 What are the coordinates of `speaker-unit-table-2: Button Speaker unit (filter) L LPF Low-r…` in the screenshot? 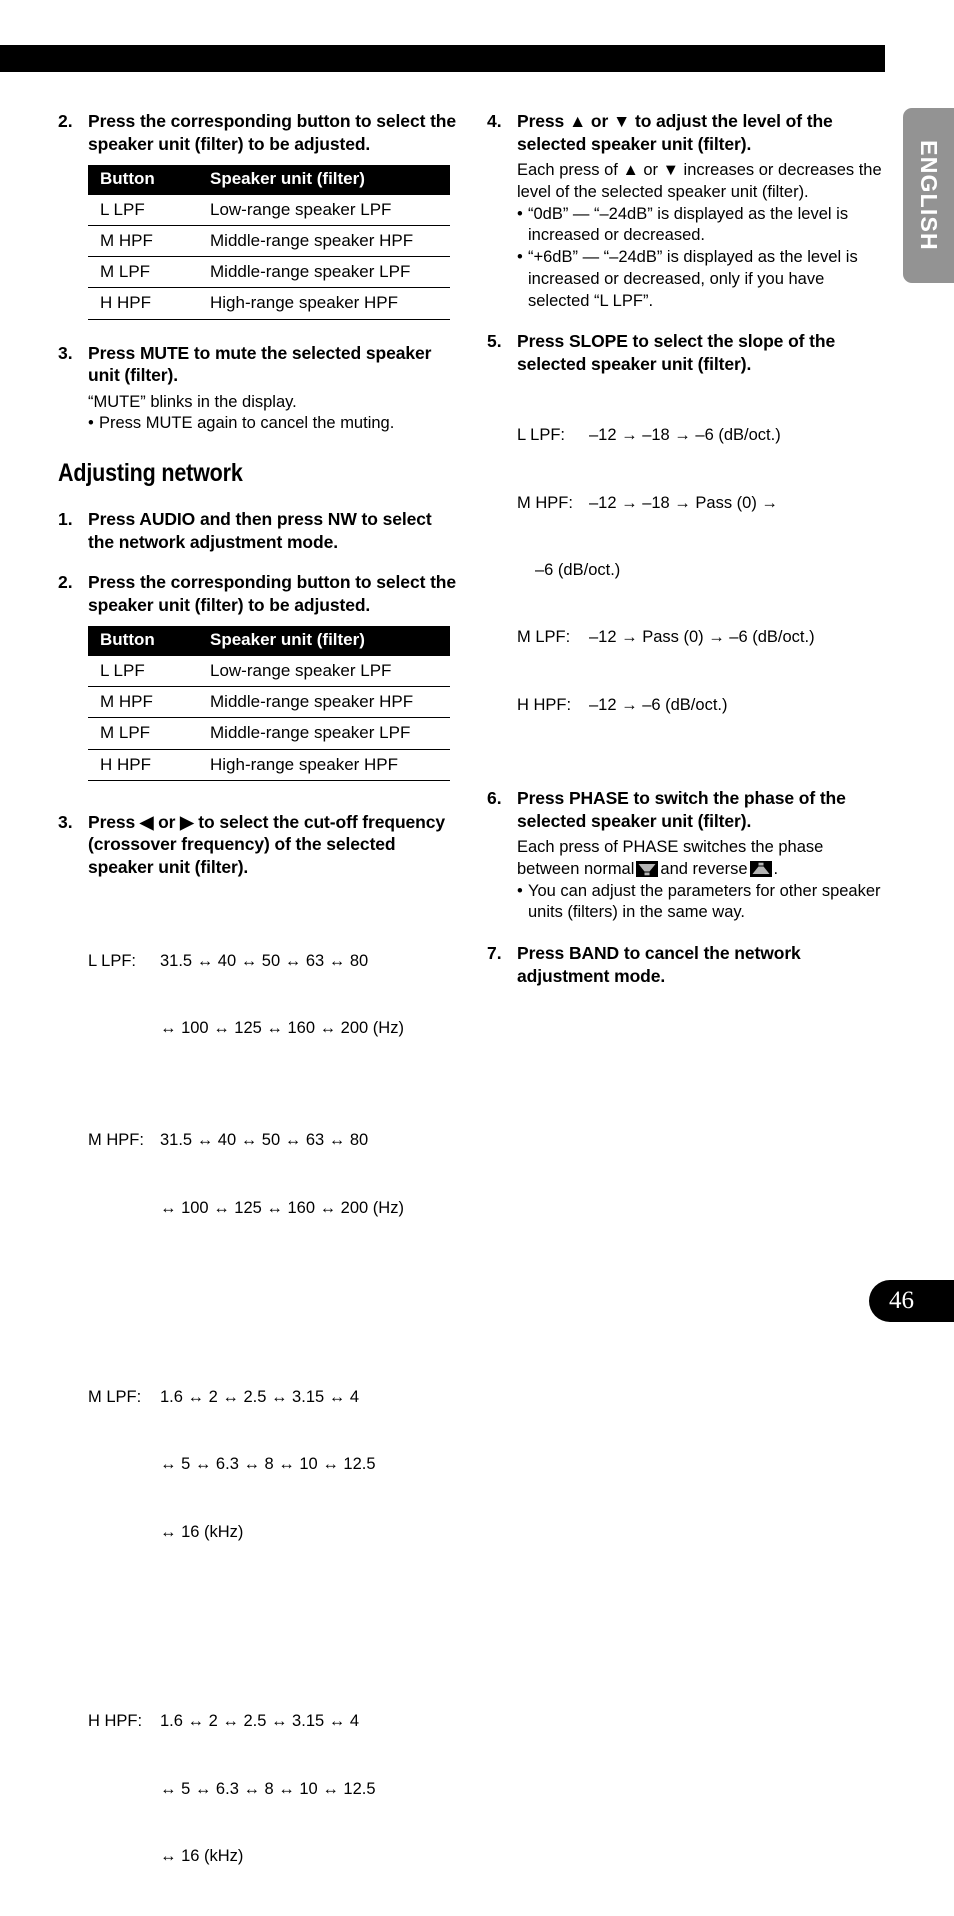 It's located at (269, 703).